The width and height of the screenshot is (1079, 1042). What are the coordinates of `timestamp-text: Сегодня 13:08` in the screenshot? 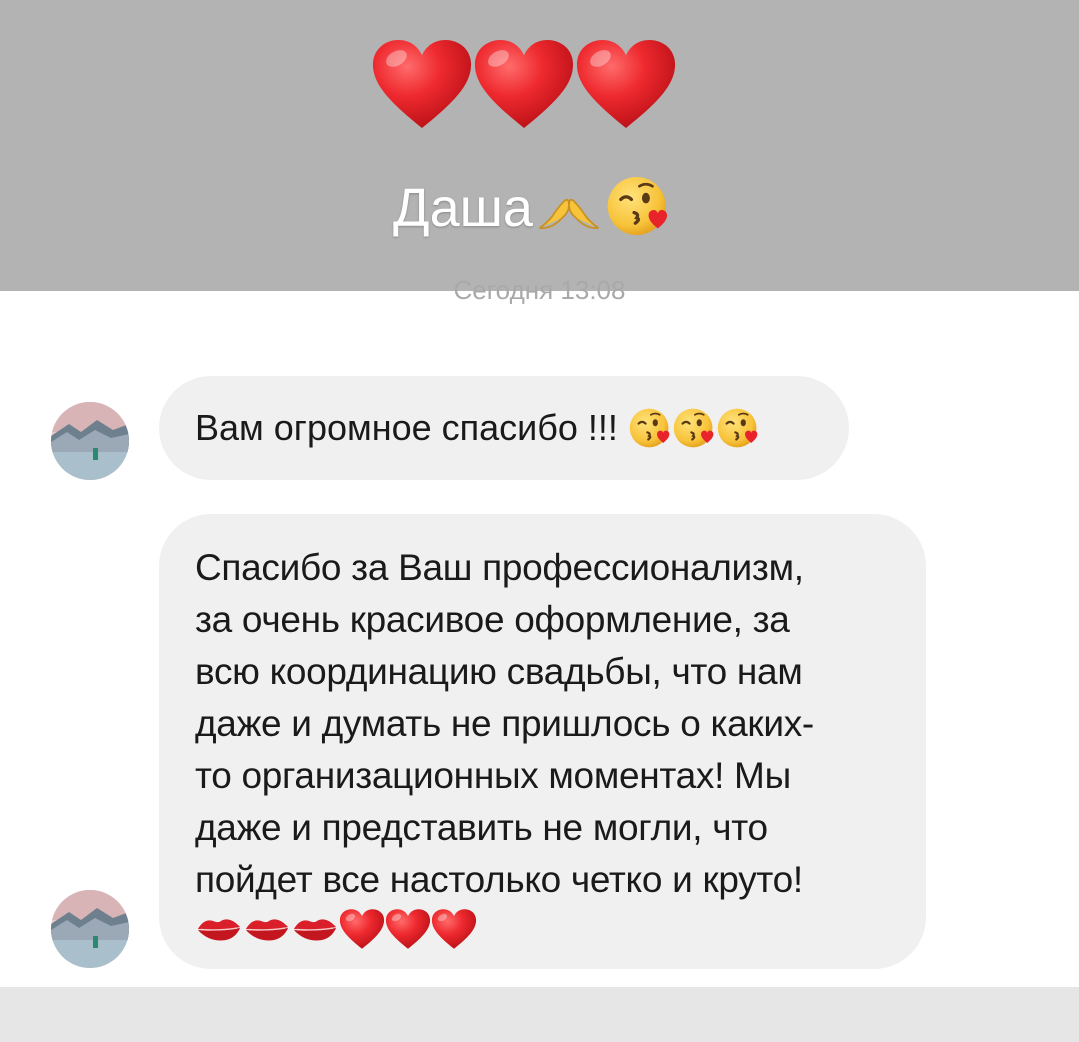 It's located at (539, 292).